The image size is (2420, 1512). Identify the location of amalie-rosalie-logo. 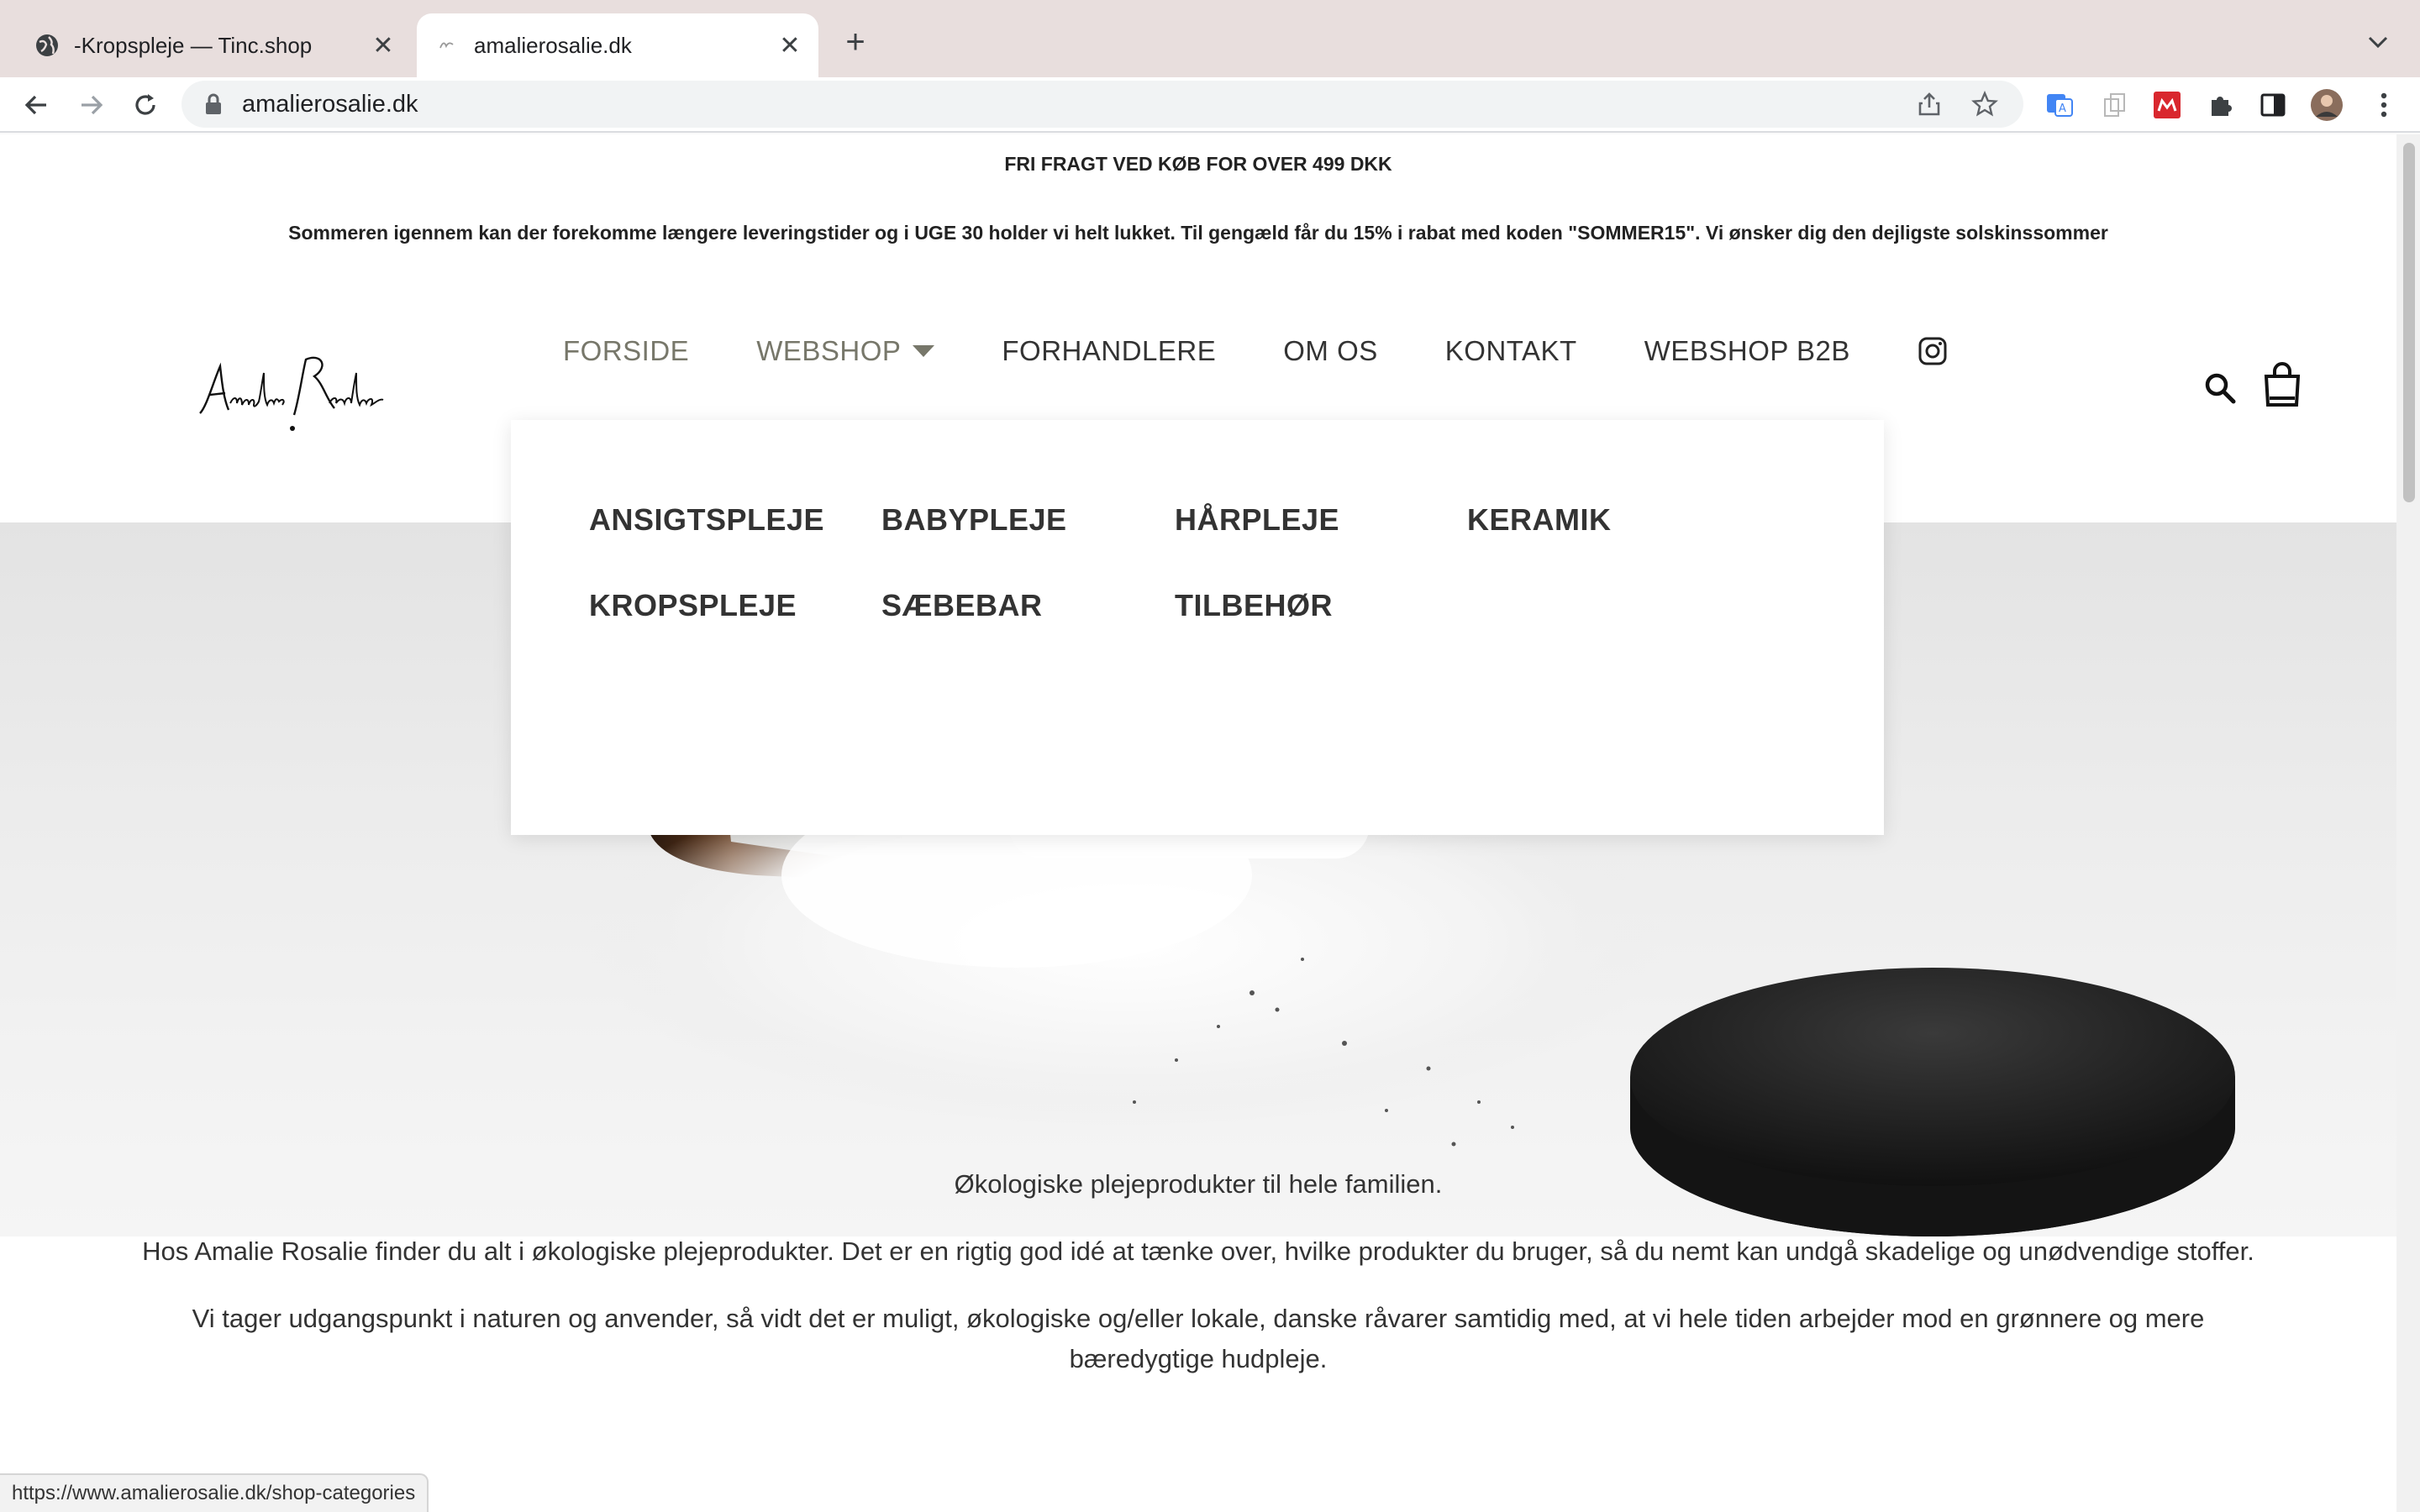
(294, 394).